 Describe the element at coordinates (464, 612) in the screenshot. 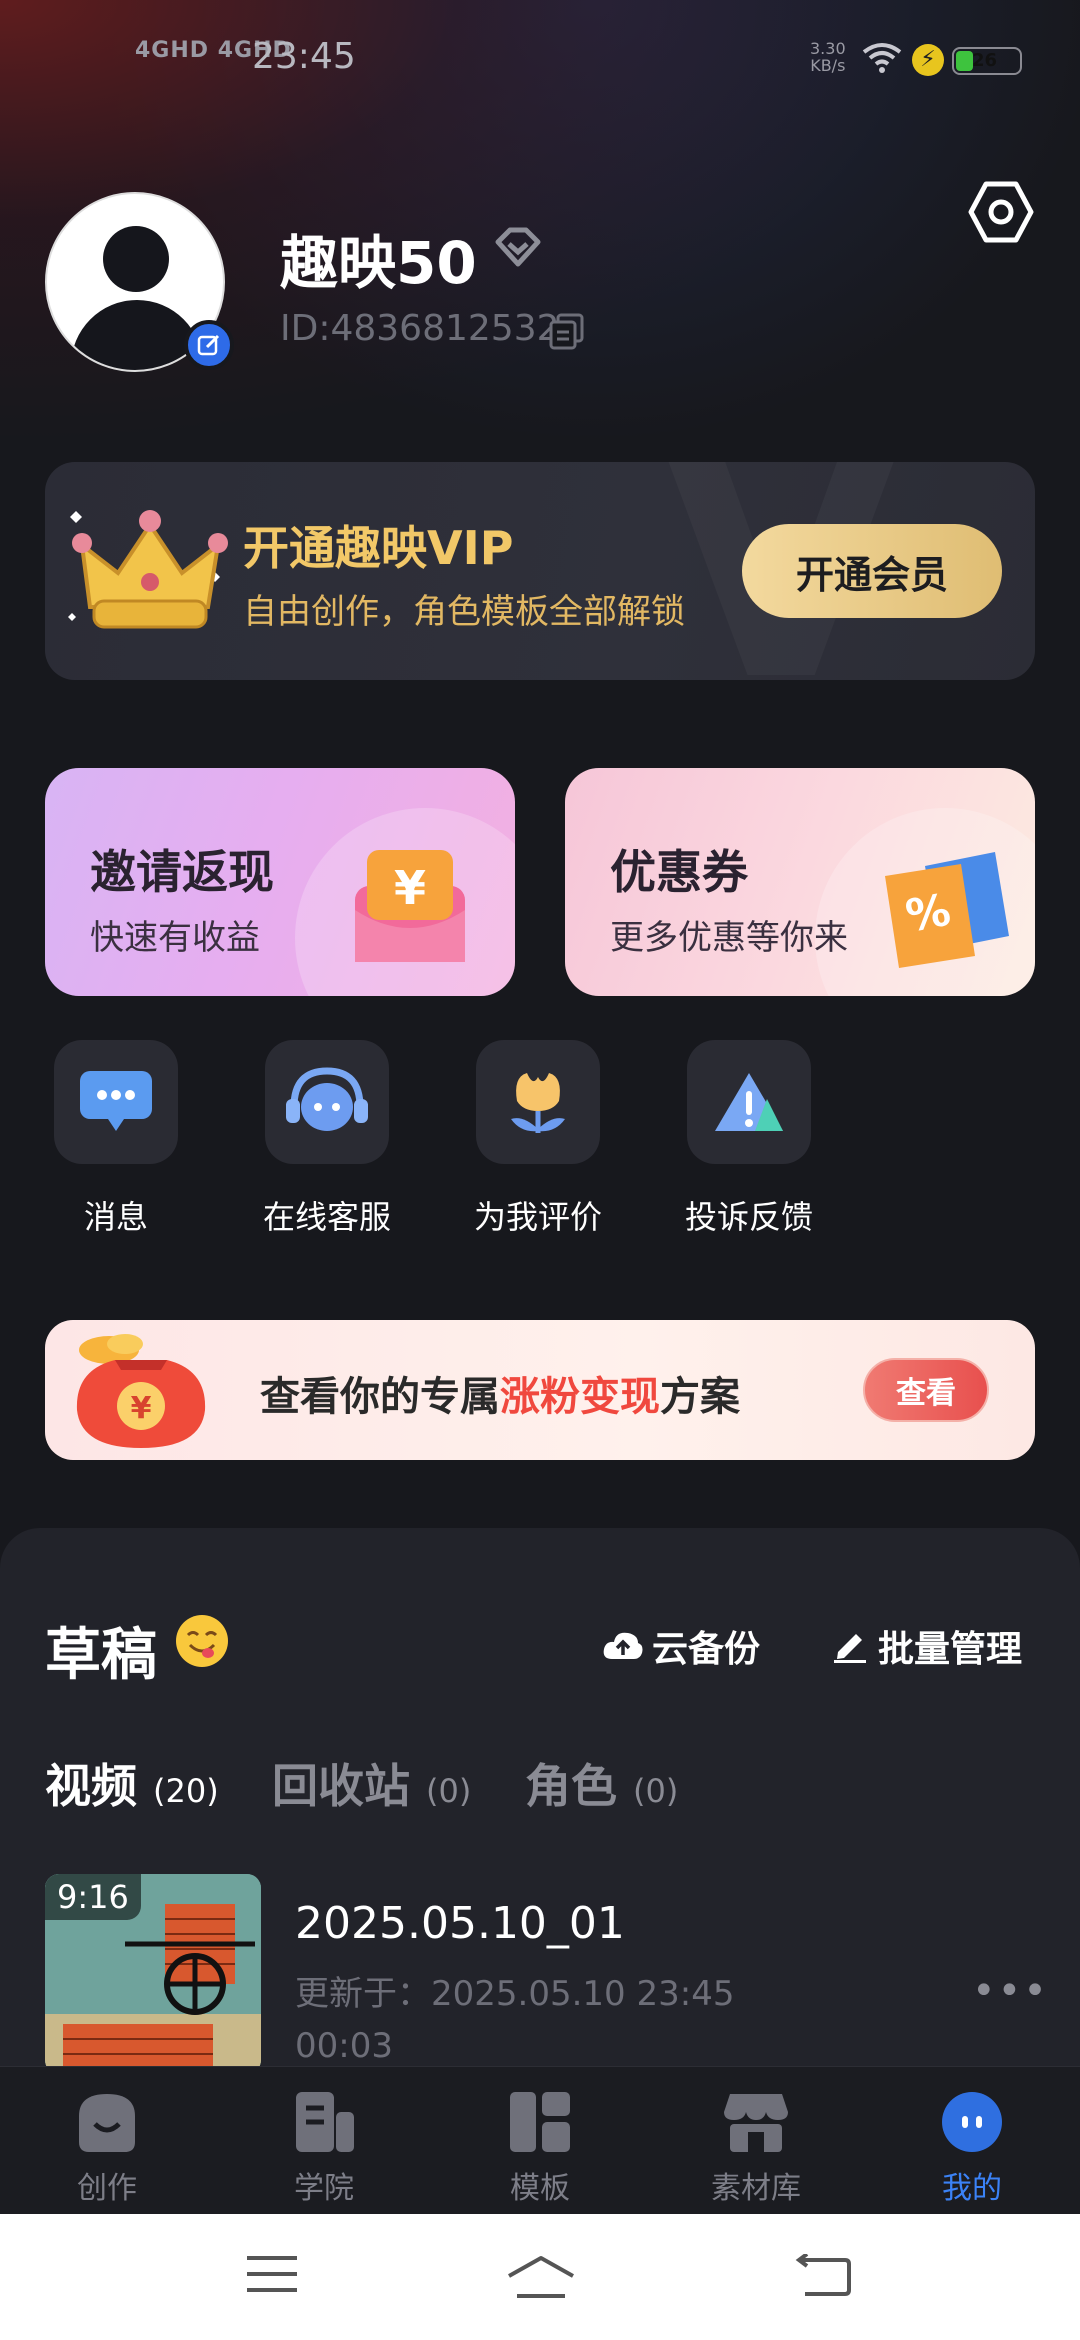

I see `vip-subtitle: 自由创作，角色模板全部解锁` at that location.